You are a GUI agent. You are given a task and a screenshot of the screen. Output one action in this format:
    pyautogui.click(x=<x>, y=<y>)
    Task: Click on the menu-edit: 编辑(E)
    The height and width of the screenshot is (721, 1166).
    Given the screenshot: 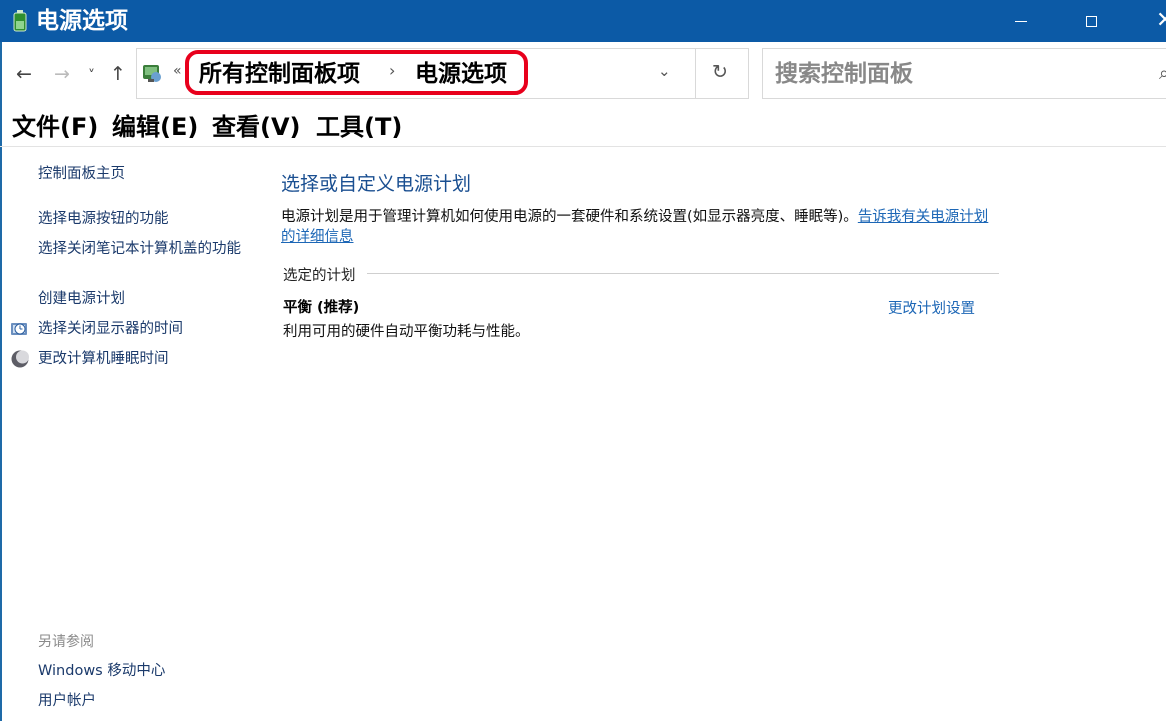 What is the action you would take?
    pyautogui.click(x=155, y=127)
    